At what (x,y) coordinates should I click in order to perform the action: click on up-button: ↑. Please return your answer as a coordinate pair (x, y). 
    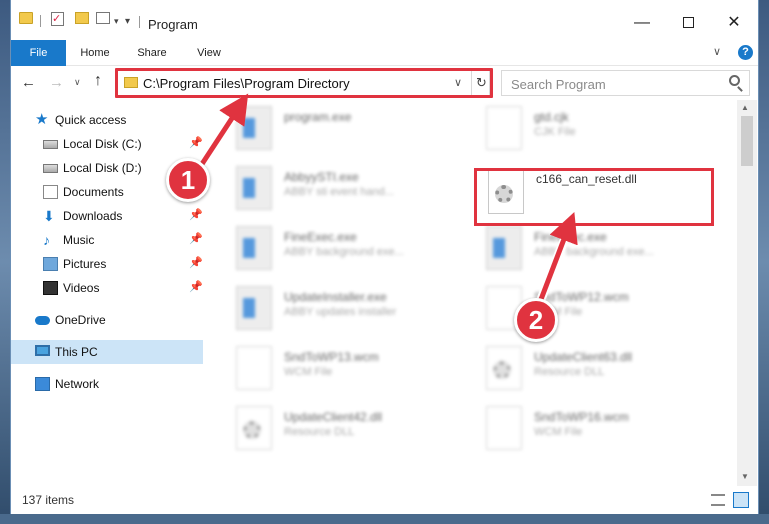
    Looking at the image, I should click on (98, 81).